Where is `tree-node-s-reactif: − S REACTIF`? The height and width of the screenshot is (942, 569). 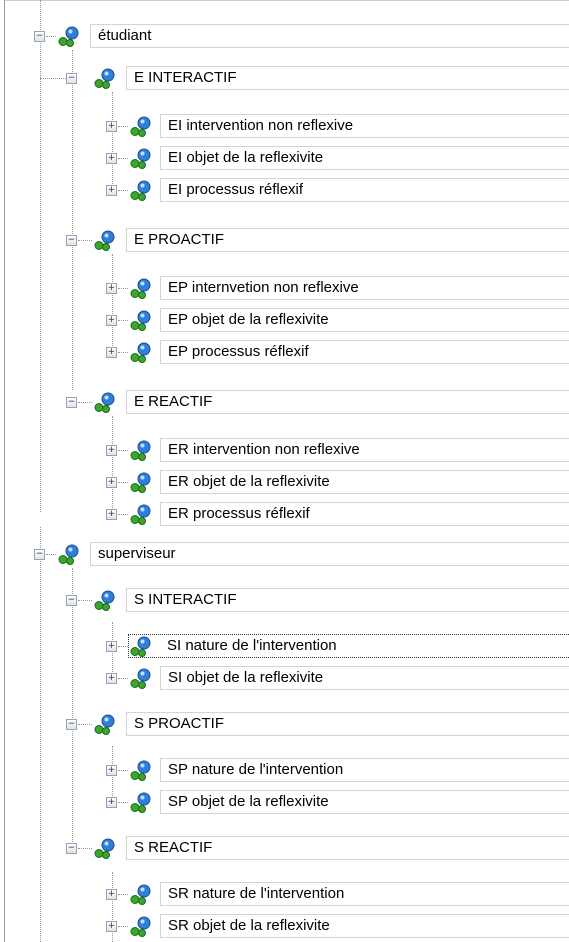 tree-node-s-reactif: − S REACTIF is located at coordinates (284, 848).